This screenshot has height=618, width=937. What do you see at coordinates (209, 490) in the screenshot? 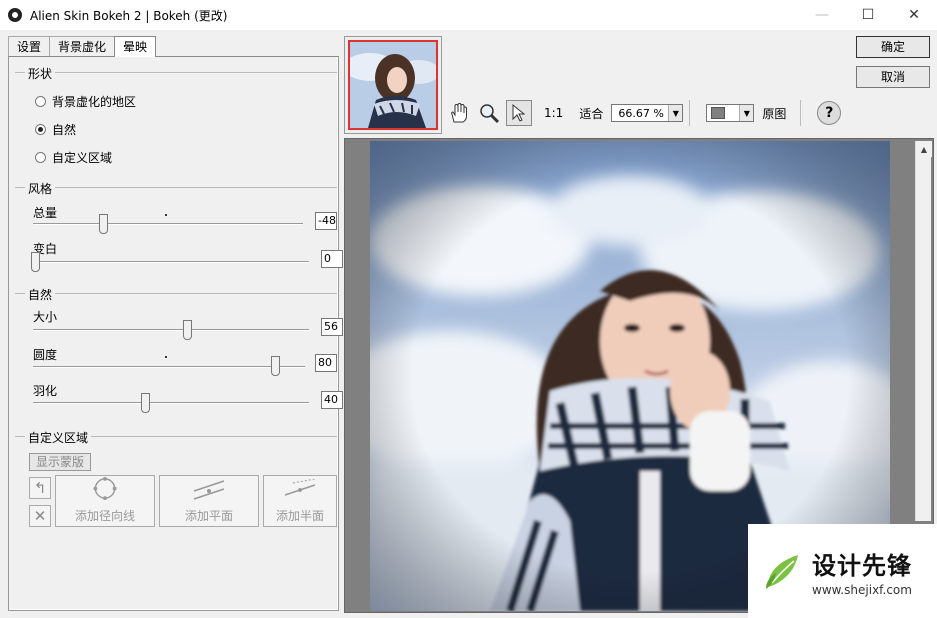
I see `plane-icon` at bounding box center [209, 490].